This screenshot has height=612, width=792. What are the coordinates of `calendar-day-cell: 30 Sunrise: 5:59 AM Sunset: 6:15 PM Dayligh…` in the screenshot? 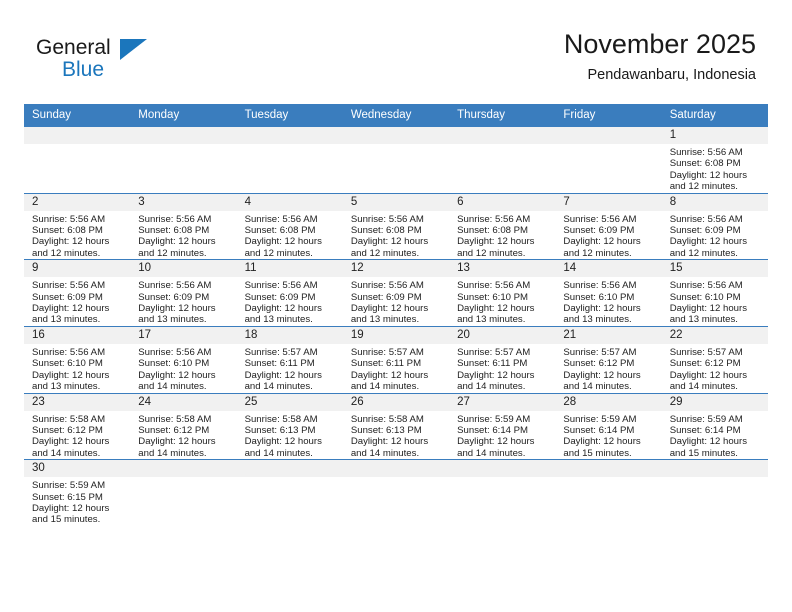 It's located at (77, 492).